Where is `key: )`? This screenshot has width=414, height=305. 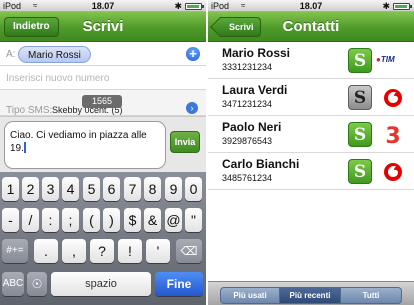 key: ) is located at coordinates (111, 220).